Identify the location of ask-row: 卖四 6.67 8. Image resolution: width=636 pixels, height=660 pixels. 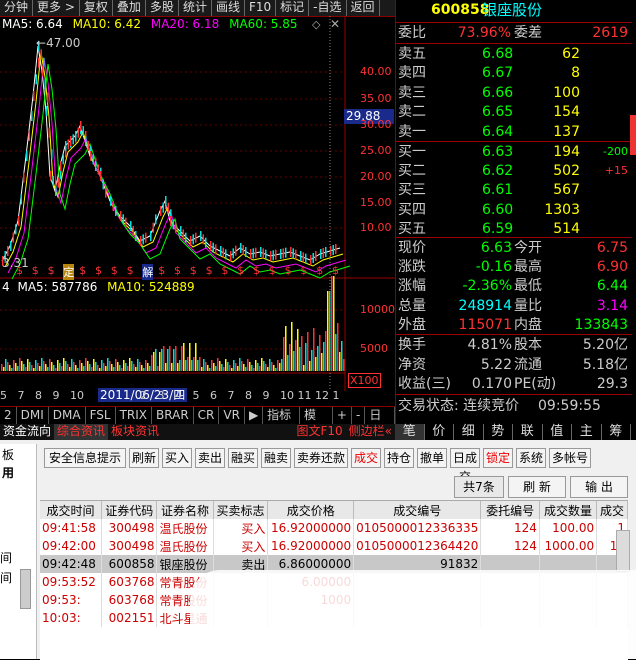
(514, 73).